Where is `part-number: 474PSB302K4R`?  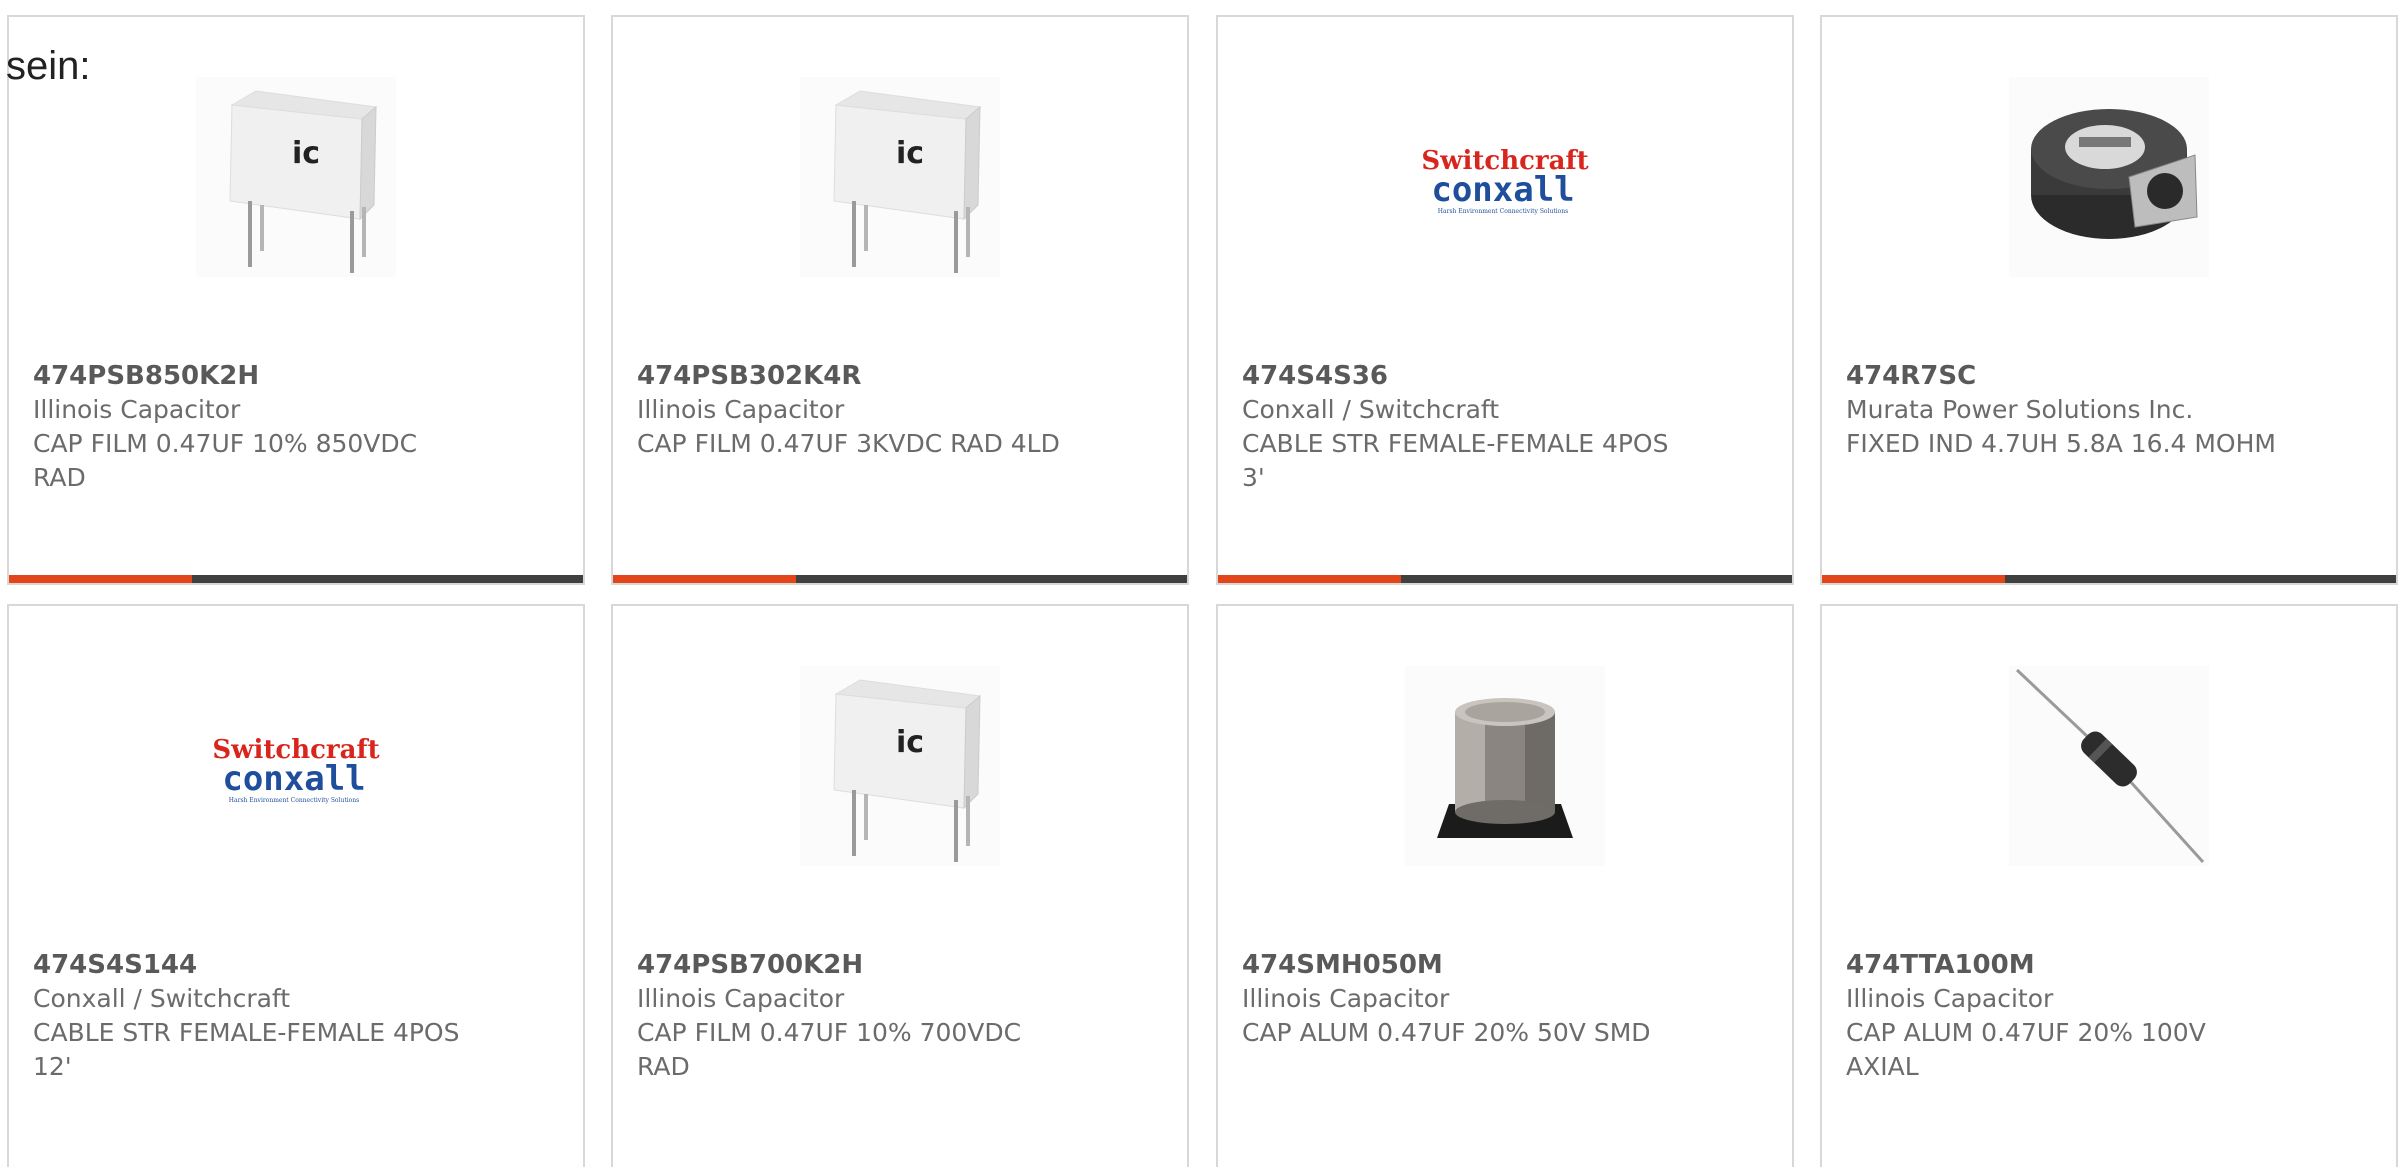 part-number: 474PSB302K4R is located at coordinates (900, 376).